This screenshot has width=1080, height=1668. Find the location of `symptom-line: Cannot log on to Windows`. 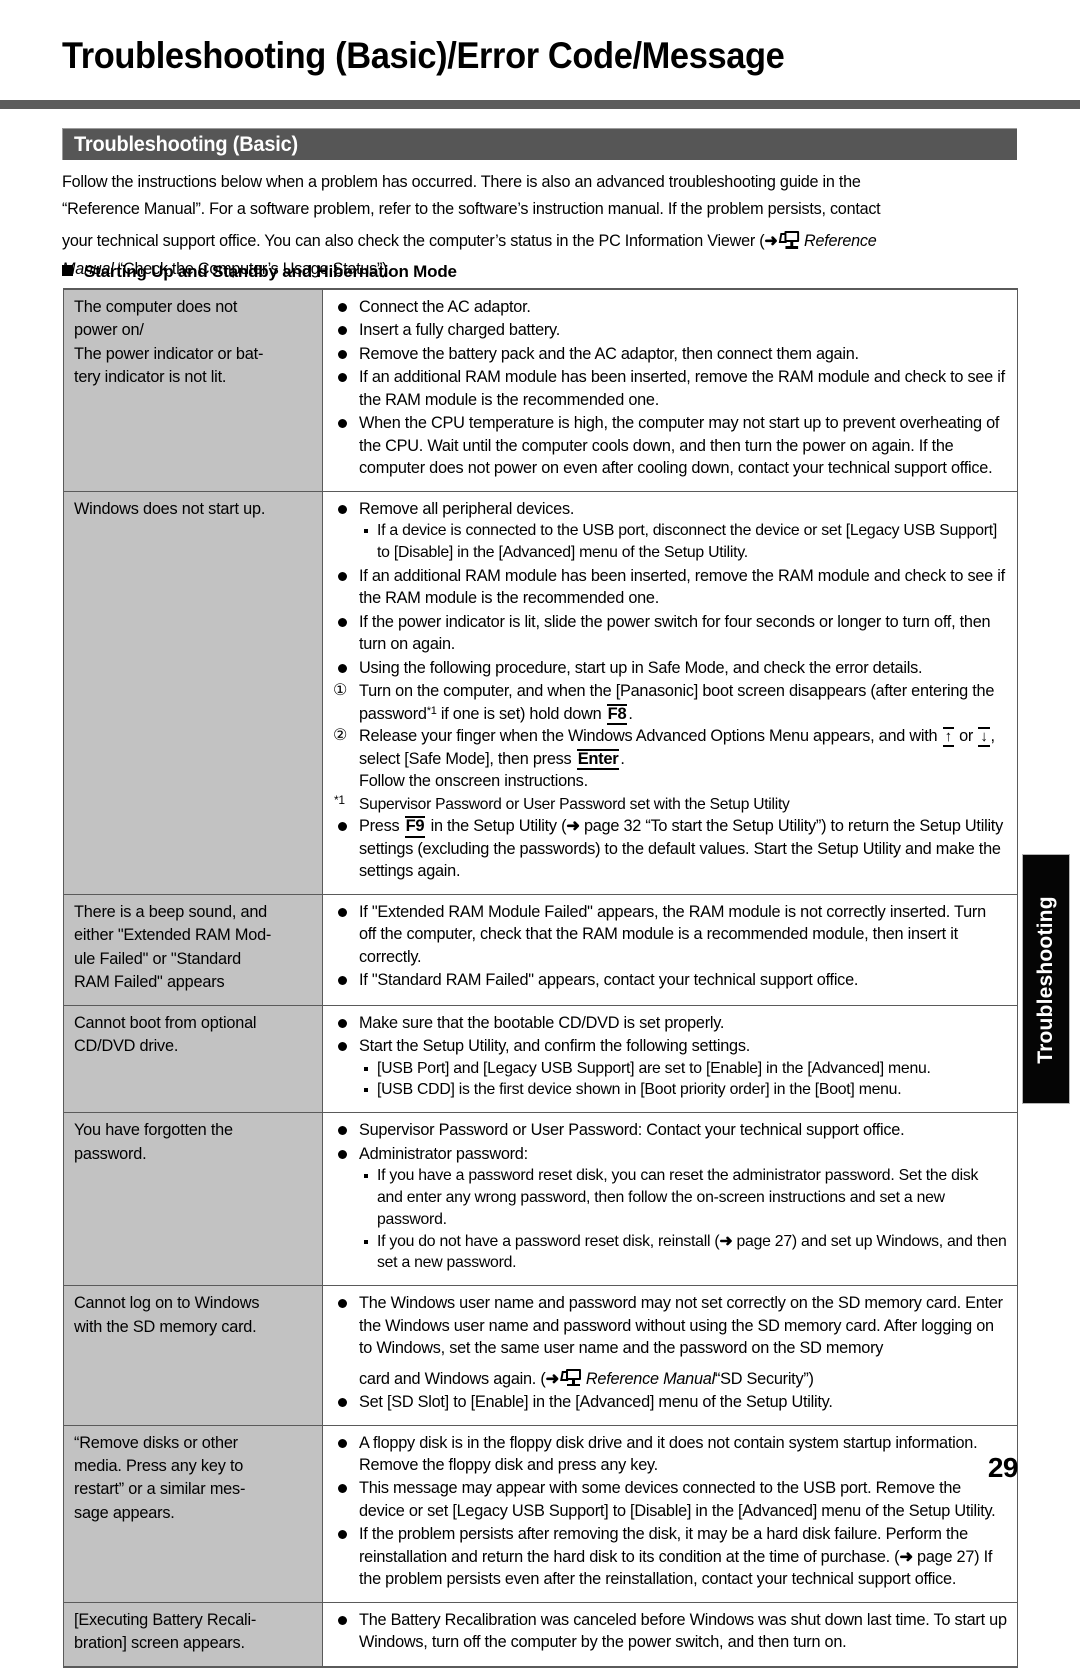

symptom-line: Cannot log on to Windows is located at coordinates (167, 1303).